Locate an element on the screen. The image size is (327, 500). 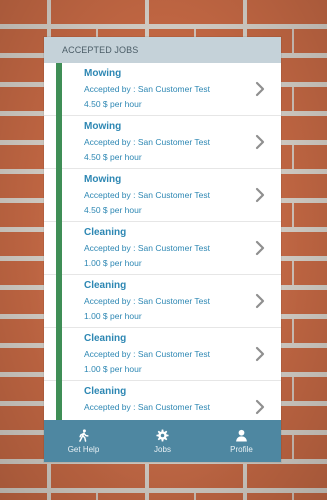
gear-icon is located at coordinates (162, 435).